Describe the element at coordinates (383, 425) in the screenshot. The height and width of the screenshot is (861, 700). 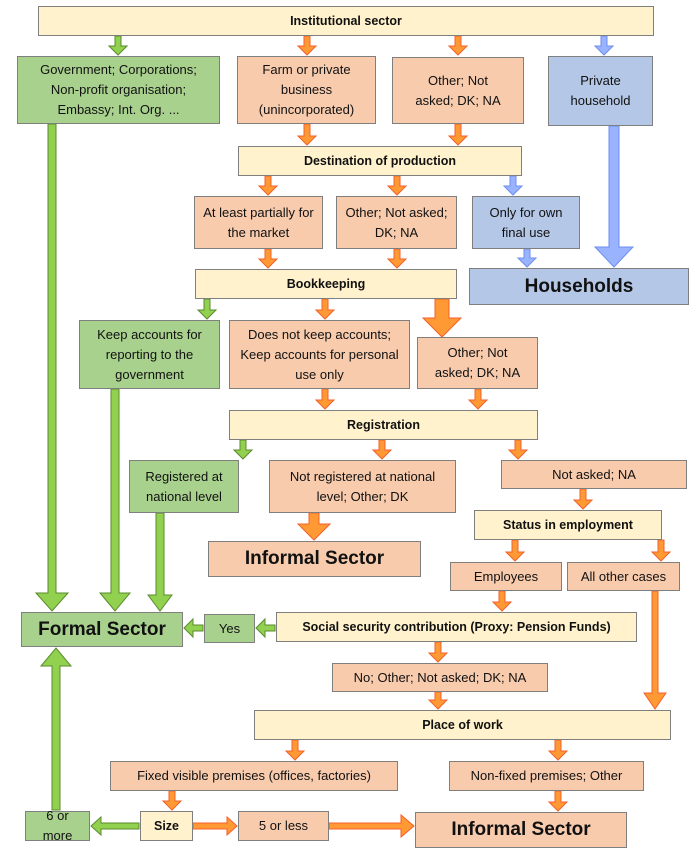
I see `node-registration: Registration` at that location.